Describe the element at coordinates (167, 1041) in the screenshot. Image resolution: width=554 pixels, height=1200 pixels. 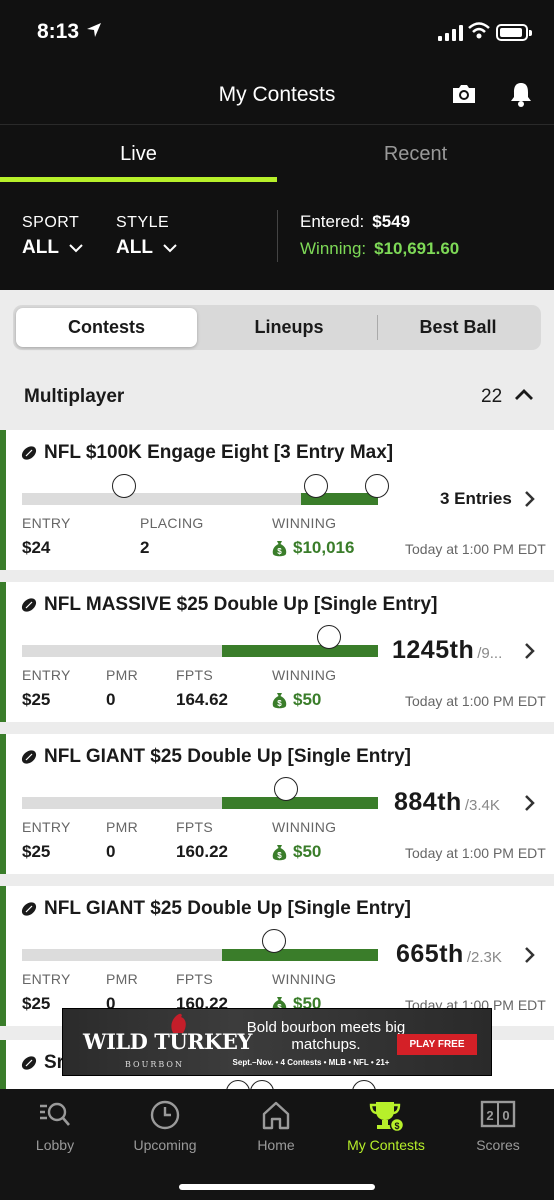
I see `ad-brand: WILD TURKEY` at that location.